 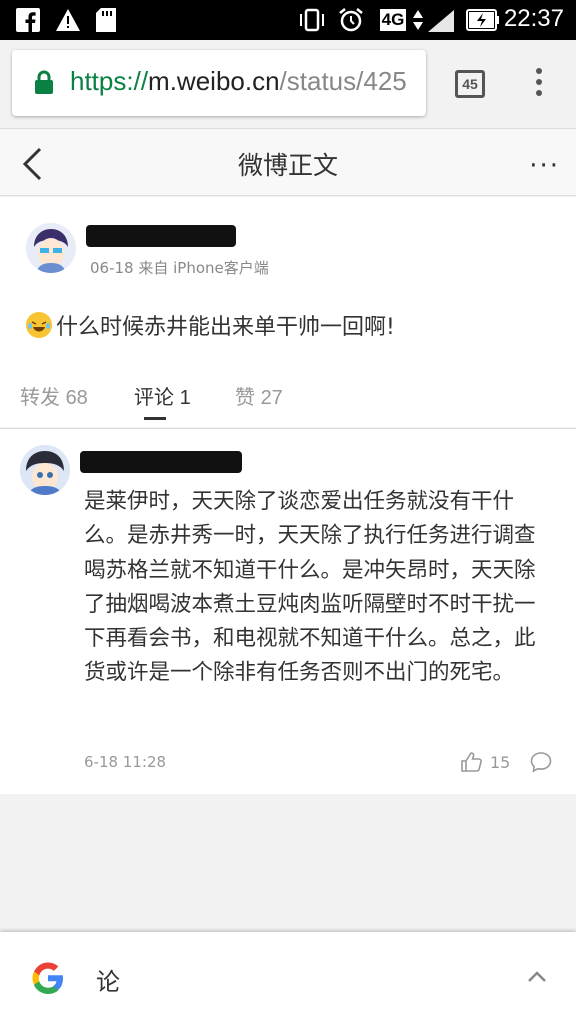 What do you see at coordinates (288, 846) in the screenshot?
I see `page-background` at bounding box center [288, 846].